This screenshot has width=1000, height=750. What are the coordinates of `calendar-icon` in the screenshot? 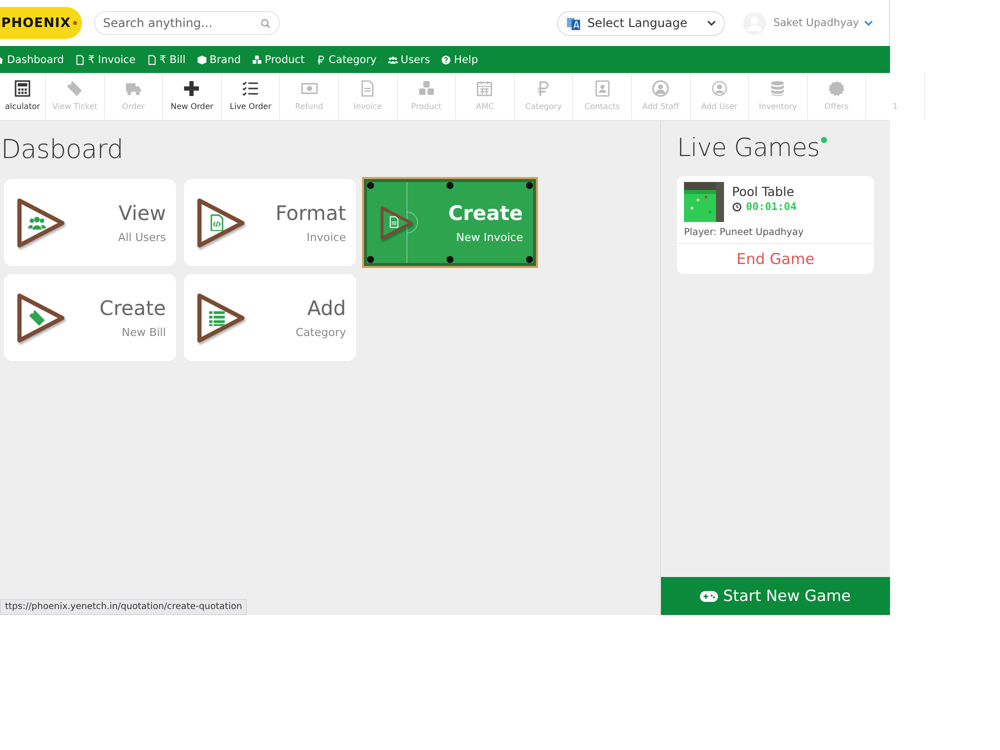 It's located at (485, 88).